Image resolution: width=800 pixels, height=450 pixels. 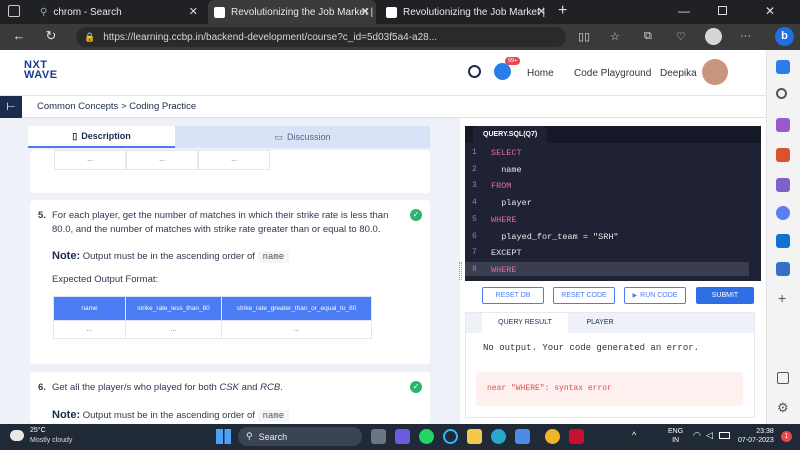 What do you see at coordinates (41, 70) in the screenshot?
I see `nxtwave-logo: NXT WAVE` at bounding box center [41, 70].